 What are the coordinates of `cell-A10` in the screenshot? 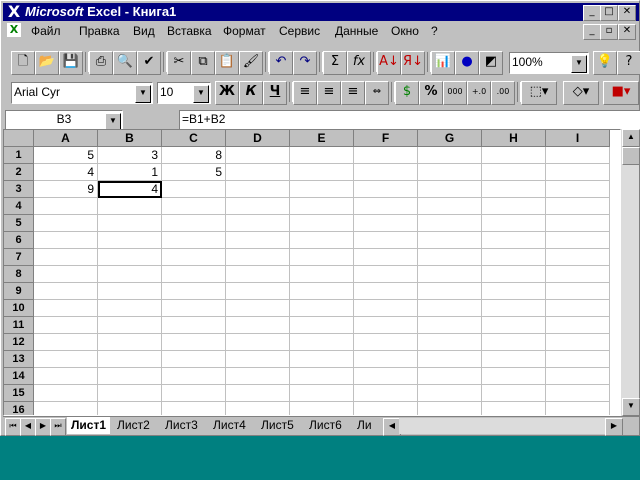 It's located at (66, 308).